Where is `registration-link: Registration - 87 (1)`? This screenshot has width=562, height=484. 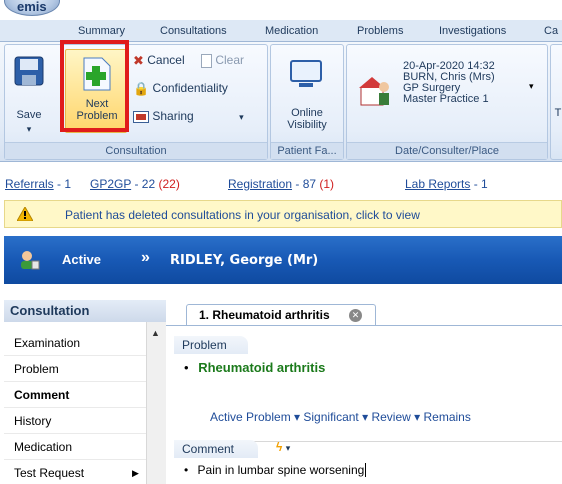
registration-link: Registration - 87 (1) is located at coordinates (281, 184).